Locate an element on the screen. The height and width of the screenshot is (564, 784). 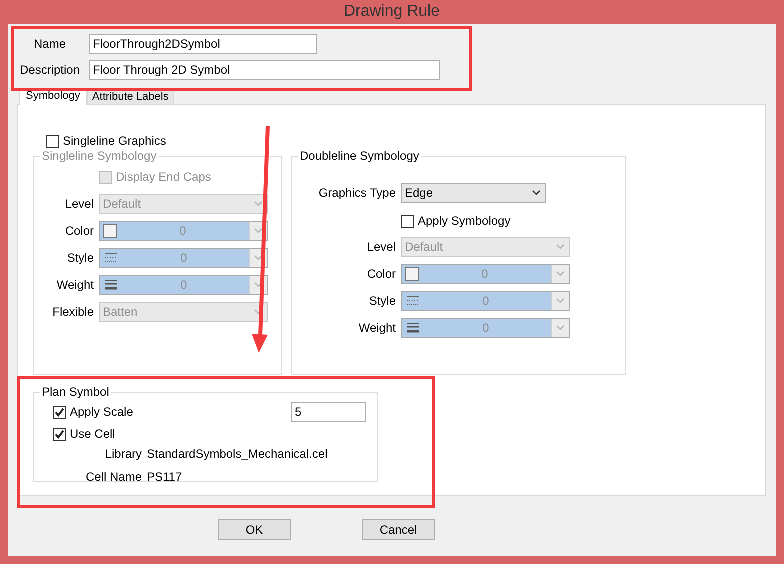
checkbox-label: Singleline Graphics is located at coordinates (114, 141).